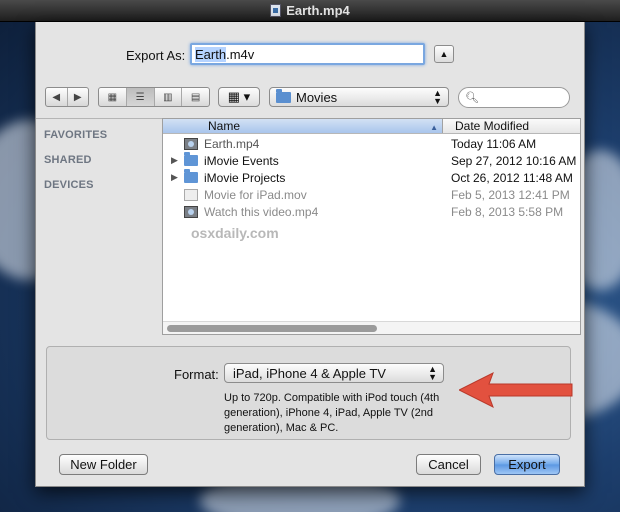  What do you see at coordinates (371, 177) in the screenshot?
I see `list-item: ▶ iMovie Projects Oct 26, 2012 11:48 AM` at bounding box center [371, 177].